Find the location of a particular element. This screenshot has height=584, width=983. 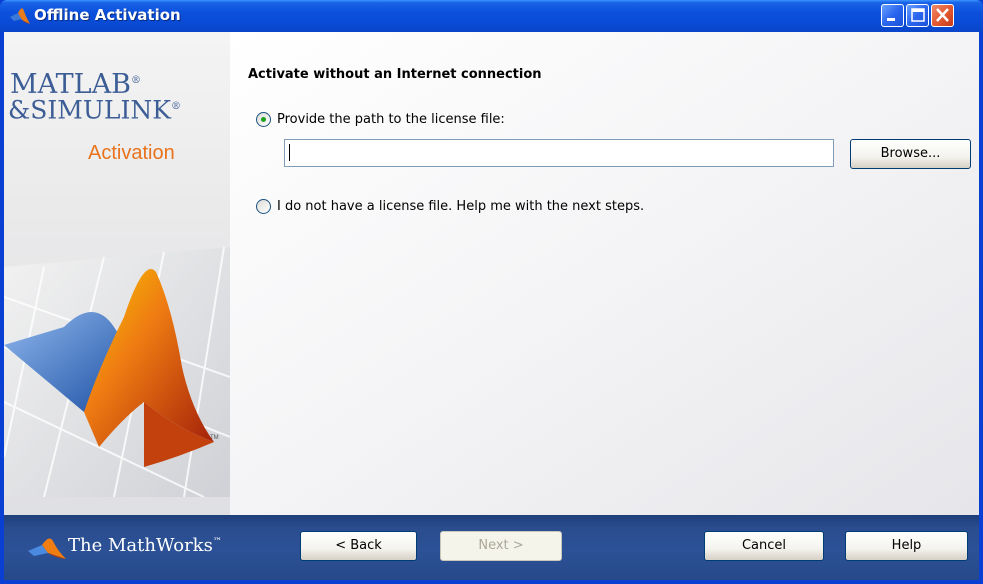

mathworks-logo-icon is located at coordinates (47, 548).